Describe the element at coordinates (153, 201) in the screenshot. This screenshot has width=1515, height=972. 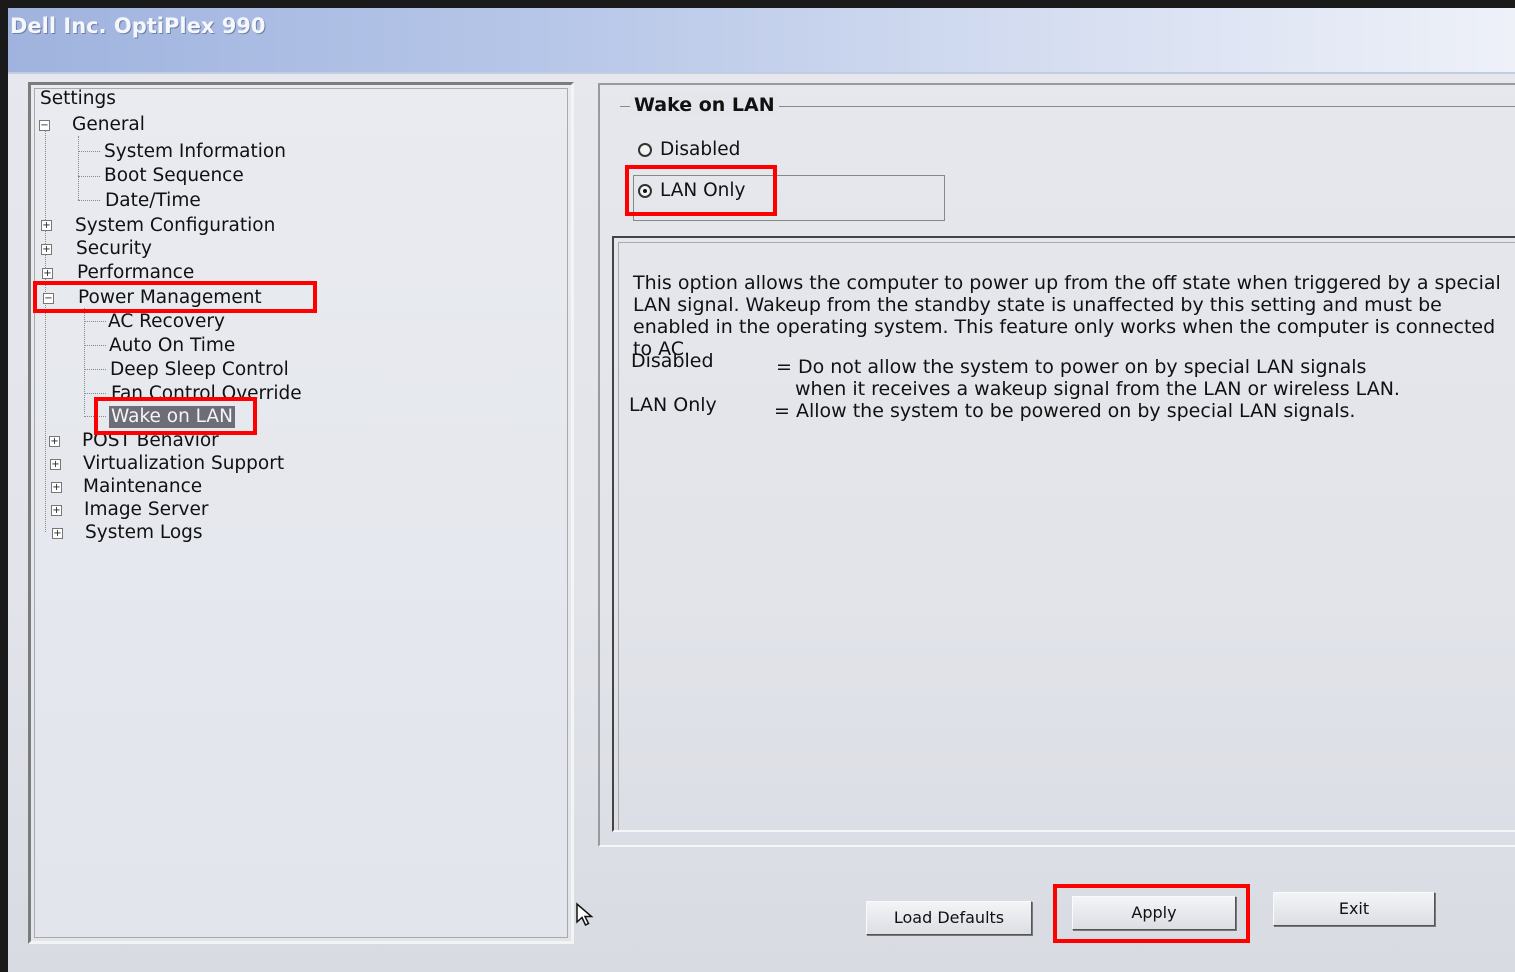
I see `tree-item-date-time: Date/Time` at that location.